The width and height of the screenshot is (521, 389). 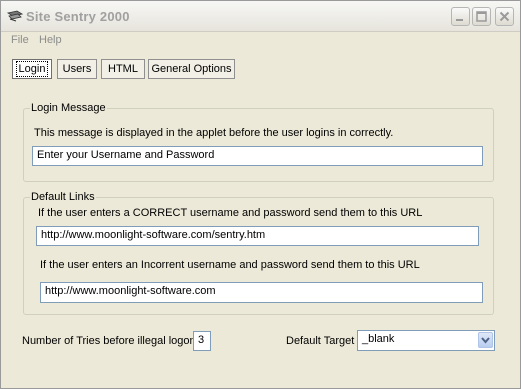 I want to click on target-select-value: _blank, so click(x=378, y=339).